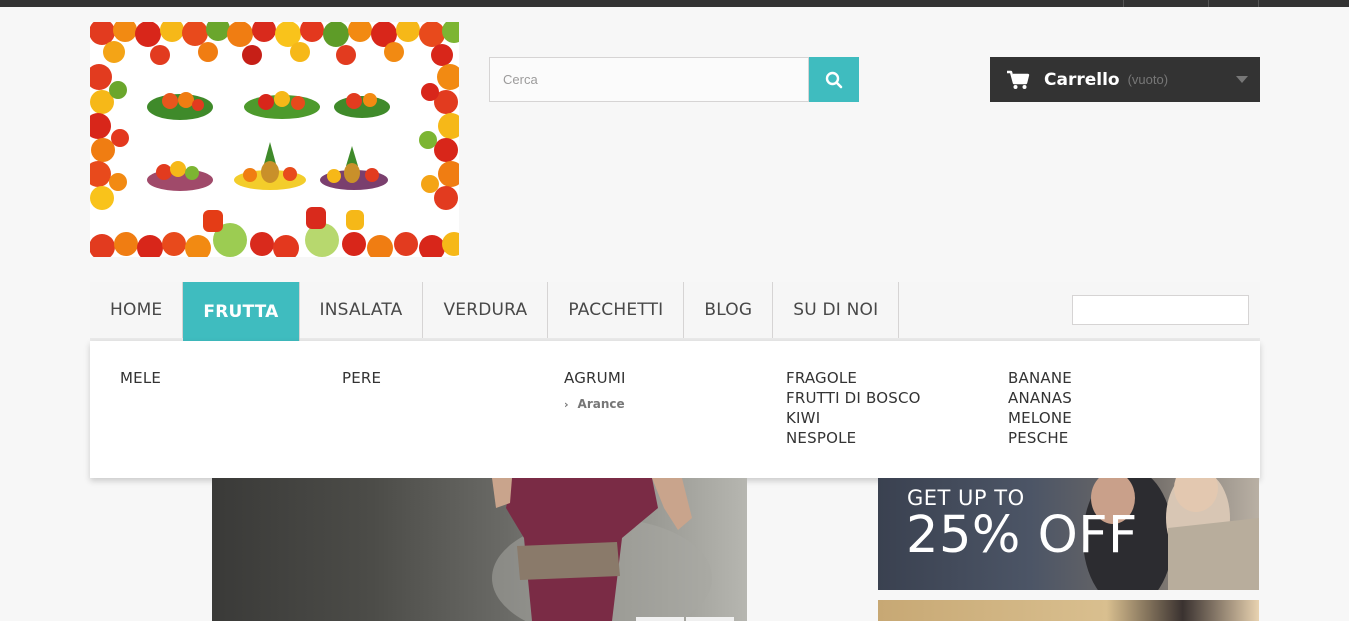  What do you see at coordinates (1108, 418) in the screenshot?
I see `submenu-link-melone: MELONE` at bounding box center [1108, 418].